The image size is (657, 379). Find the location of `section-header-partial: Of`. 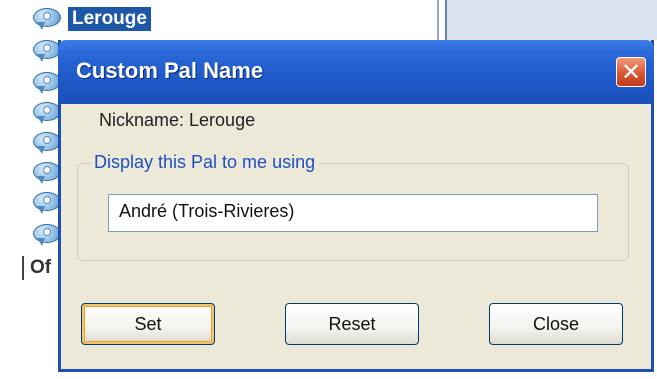

section-header-partial: Of is located at coordinates (36, 268).